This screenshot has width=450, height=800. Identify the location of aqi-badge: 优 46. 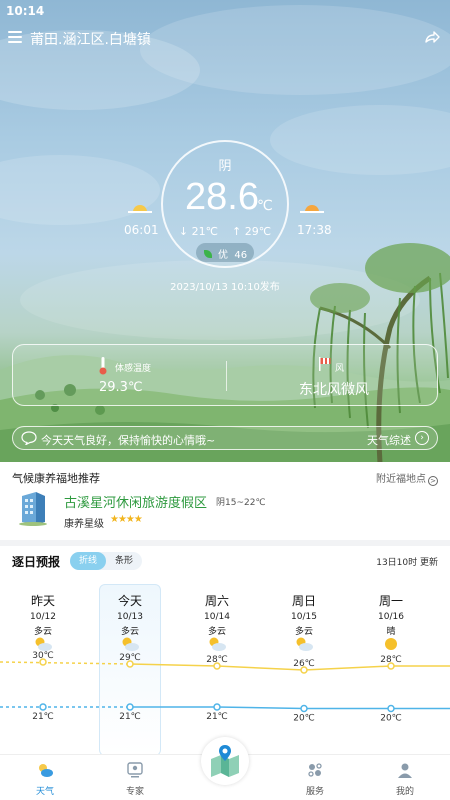
(225, 252).